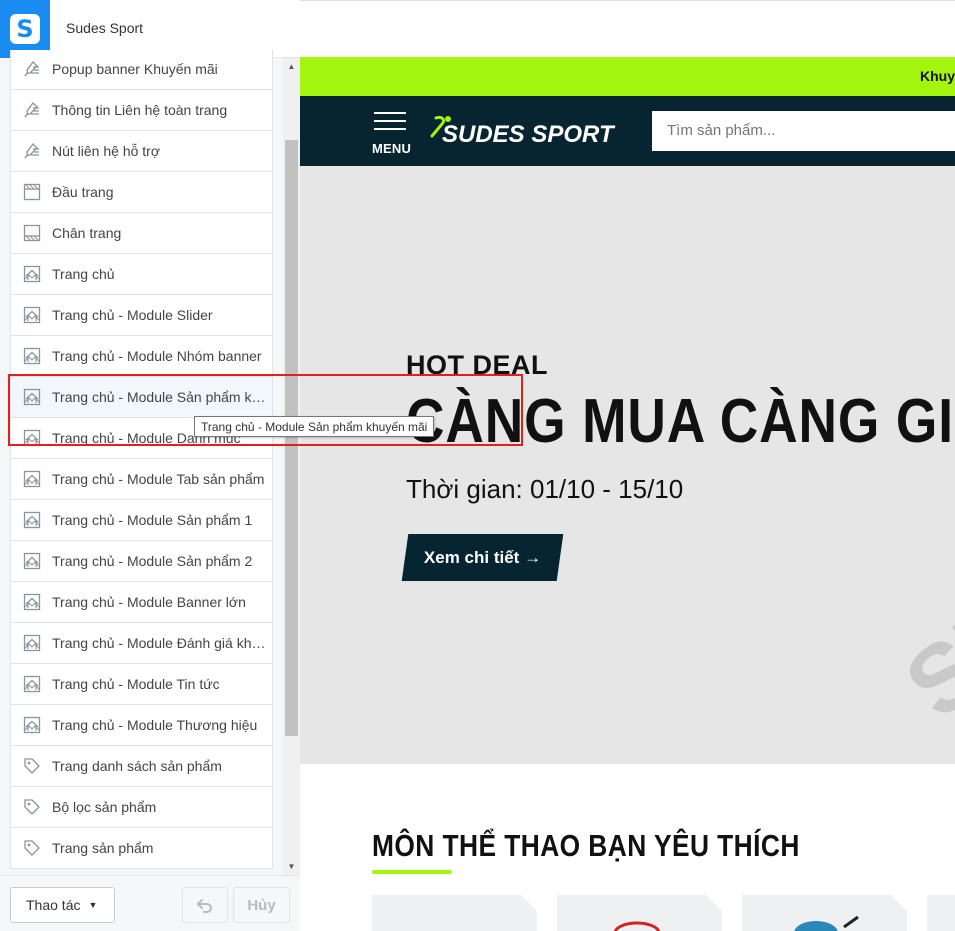 This screenshot has height=931, width=955. I want to click on section-list-item: Trang chủ - Module Tab sản phẩm, so click(141, 479).